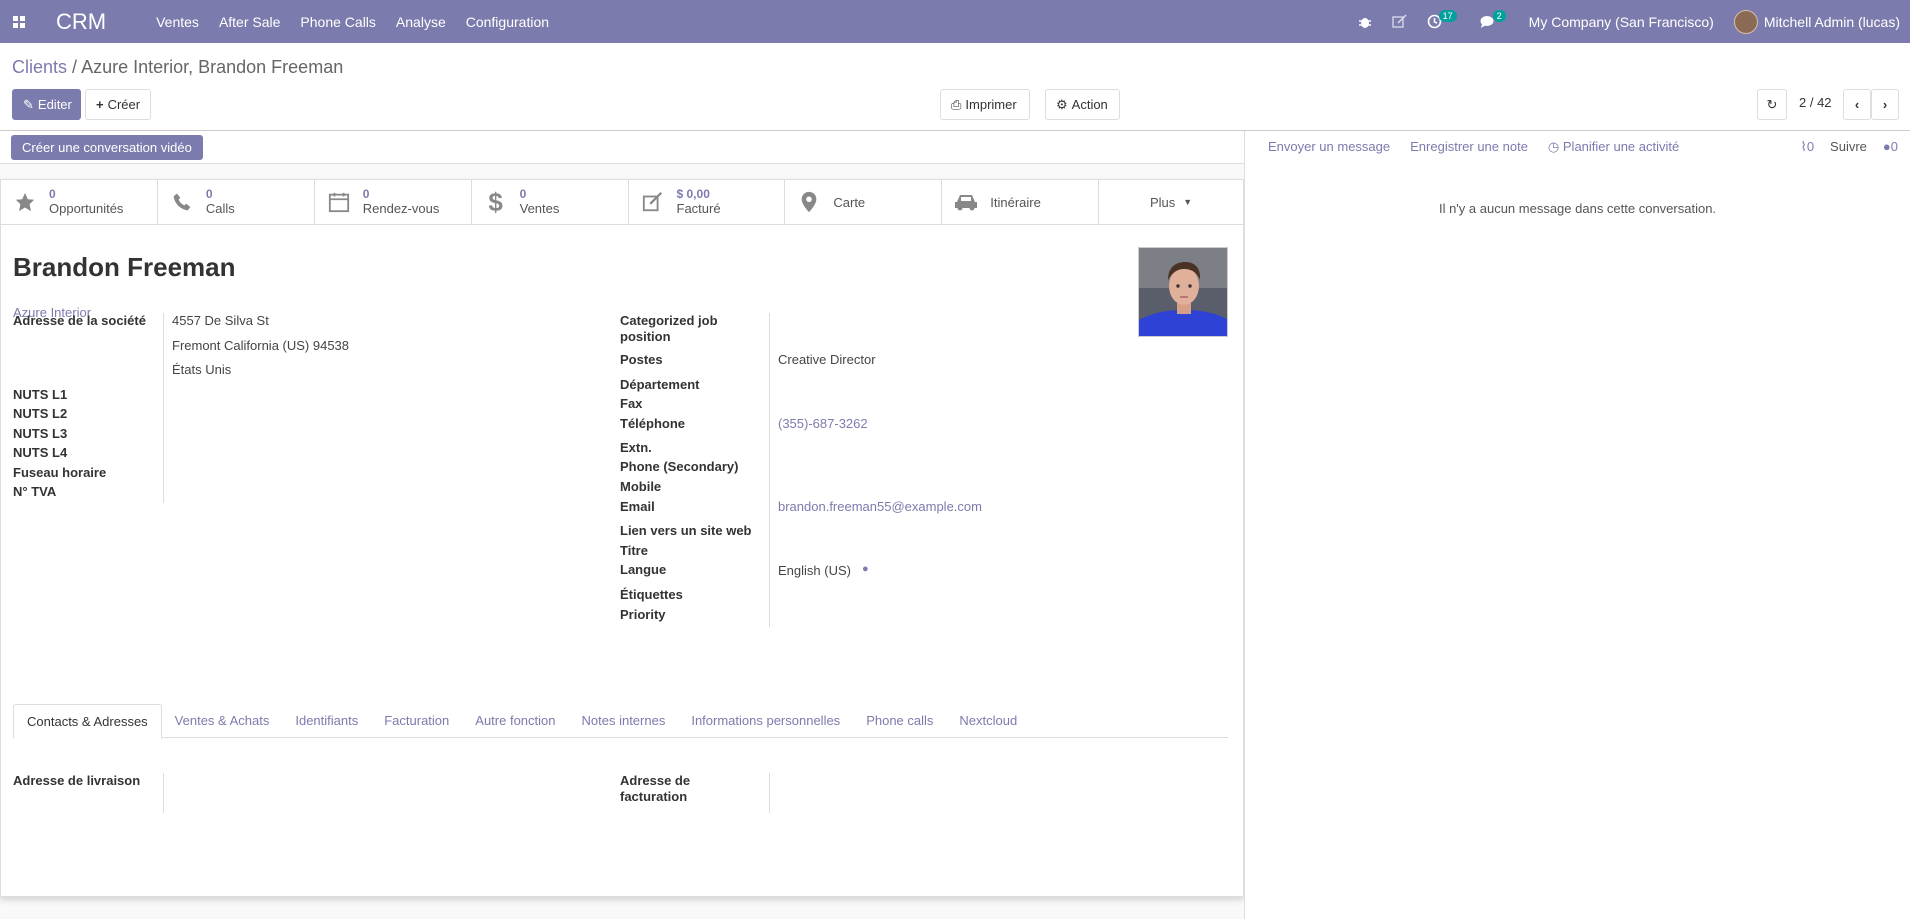 The height and width of the screenshot is (919, 1910). I want to click on pager-value: 2 / 42, so click(1815, 102).